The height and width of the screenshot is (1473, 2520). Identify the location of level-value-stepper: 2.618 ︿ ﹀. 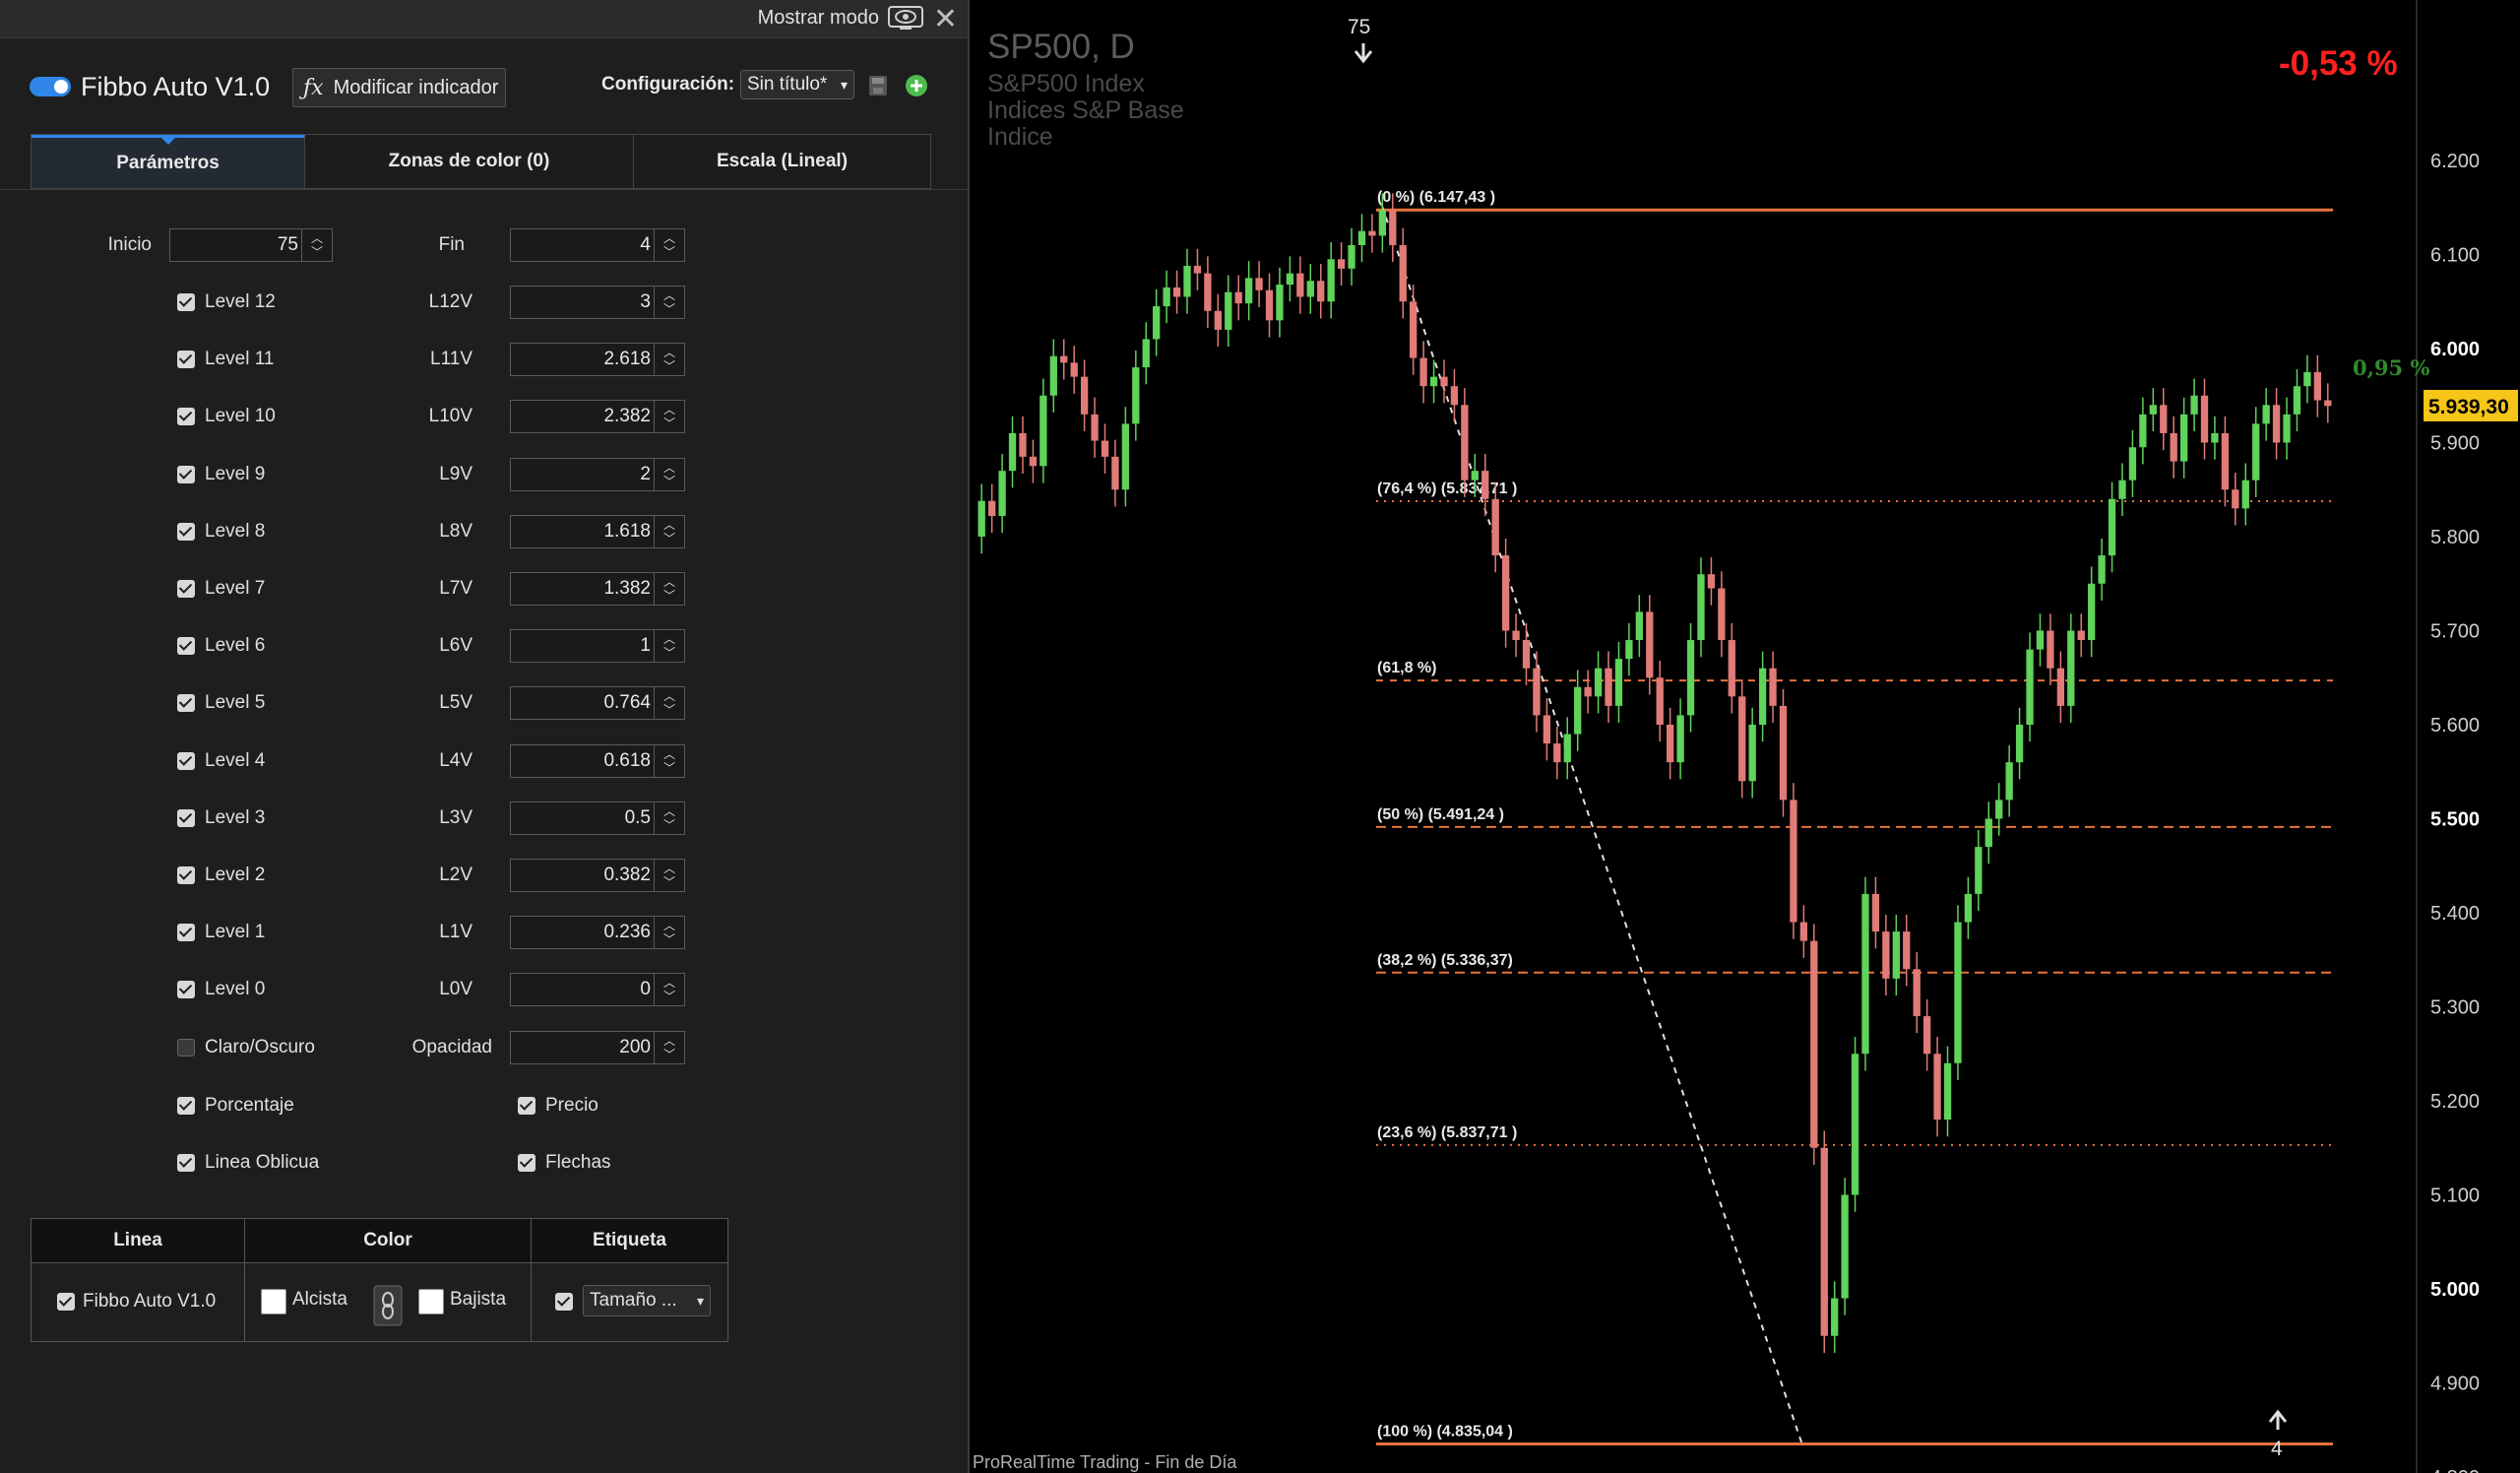
(597, 360).